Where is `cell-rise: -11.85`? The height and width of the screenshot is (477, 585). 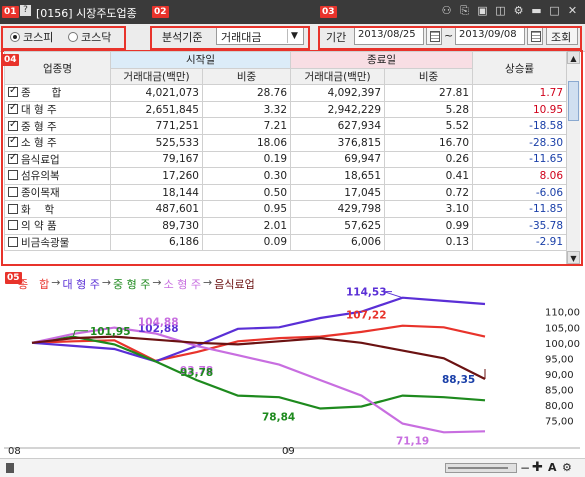 cell-rise: -11.85 is located at coordinates (520, 209).